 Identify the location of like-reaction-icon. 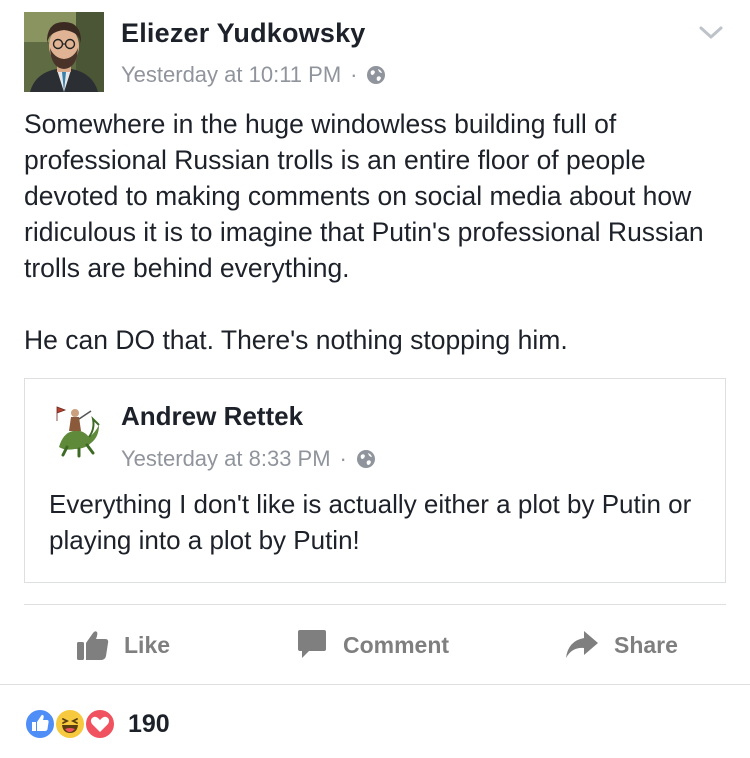
(40, 724).